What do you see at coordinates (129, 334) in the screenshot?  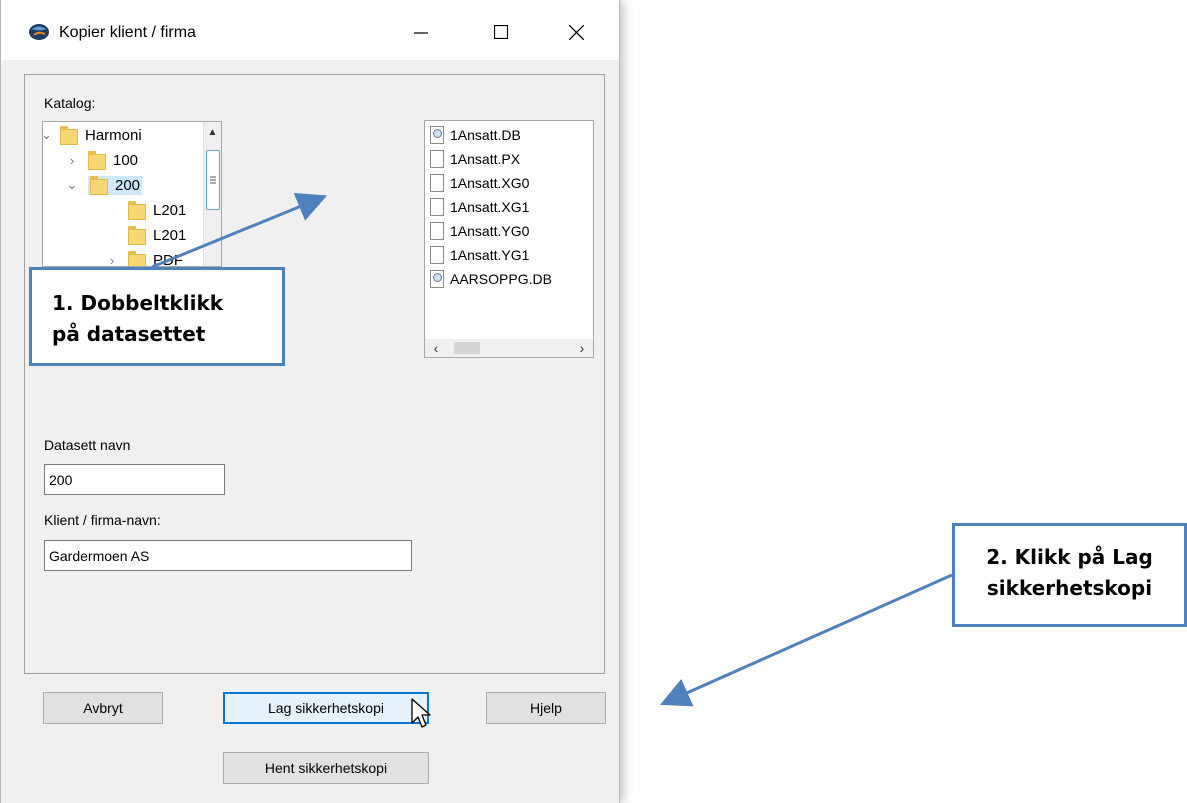 I see `callout-step1-line2: på datasettet` at bounding box center [129, 334].